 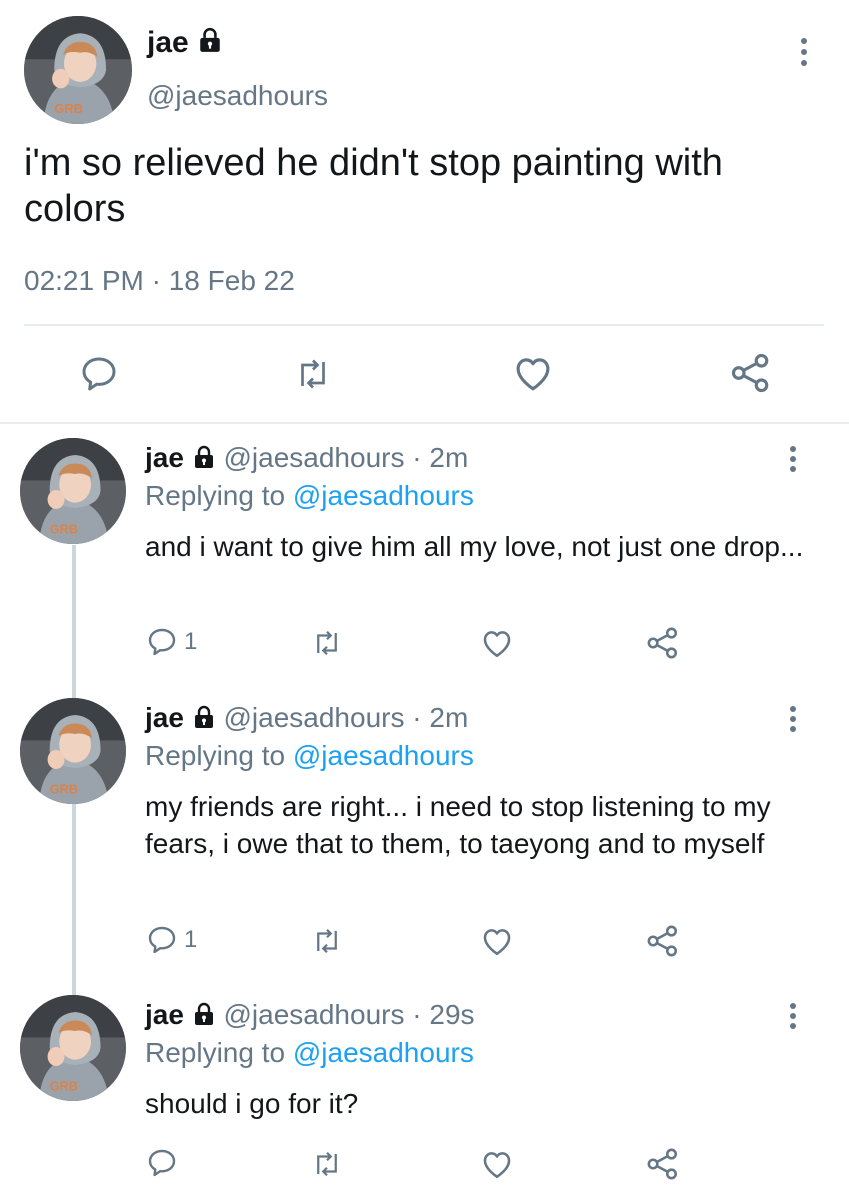 I want to click on tweet-author: jae, so click(x=185, y=43).